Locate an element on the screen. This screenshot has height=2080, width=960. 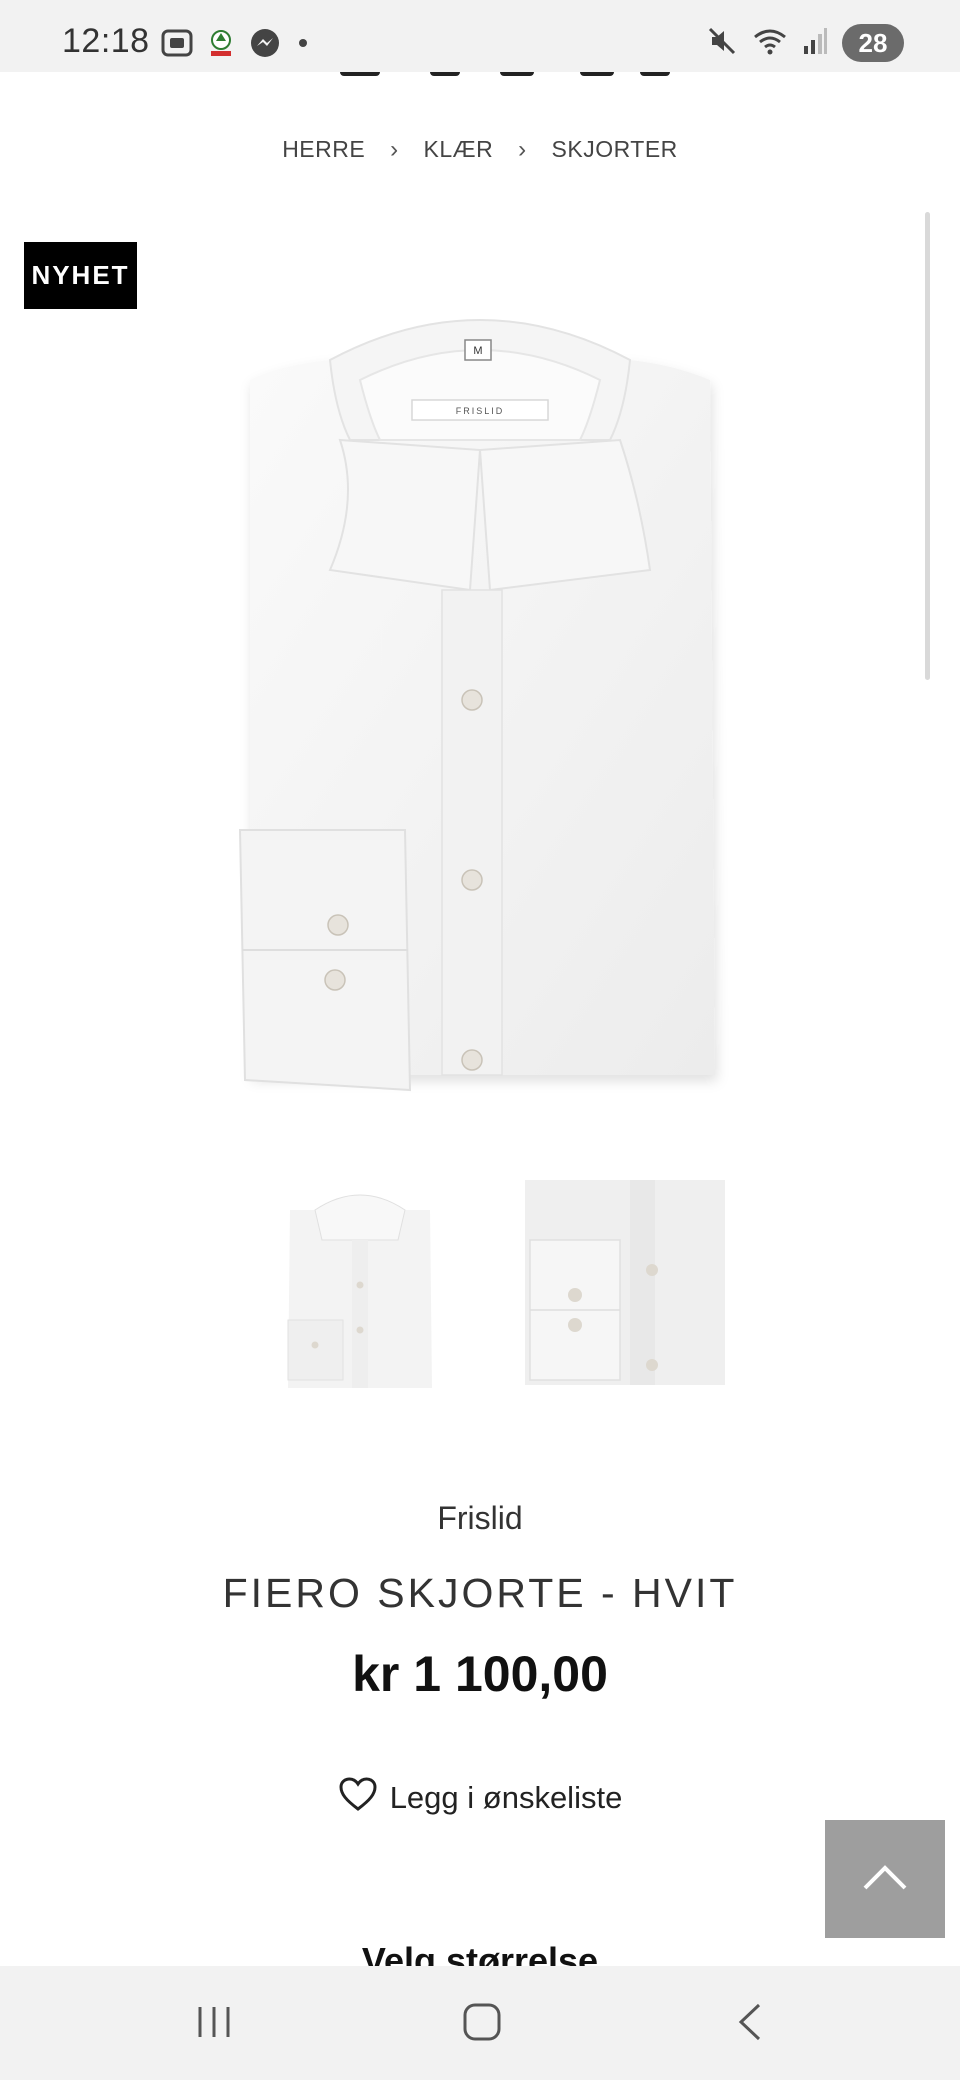
product-brand: Frislid is located at coordinates (480, 1518).